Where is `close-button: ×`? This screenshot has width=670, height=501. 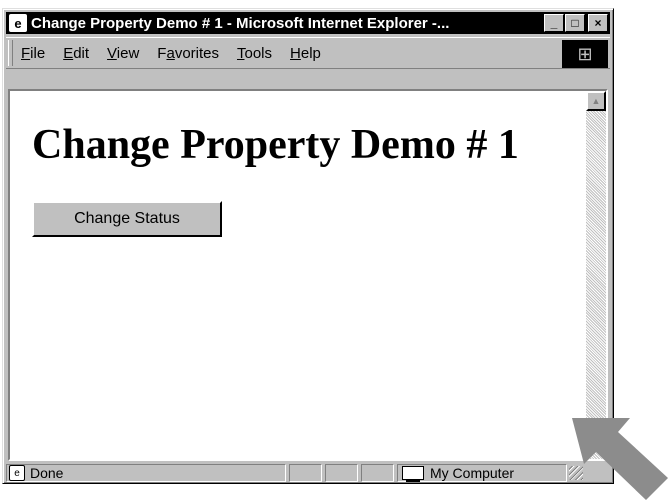
close-button: × is located at coordinates (598, 23).